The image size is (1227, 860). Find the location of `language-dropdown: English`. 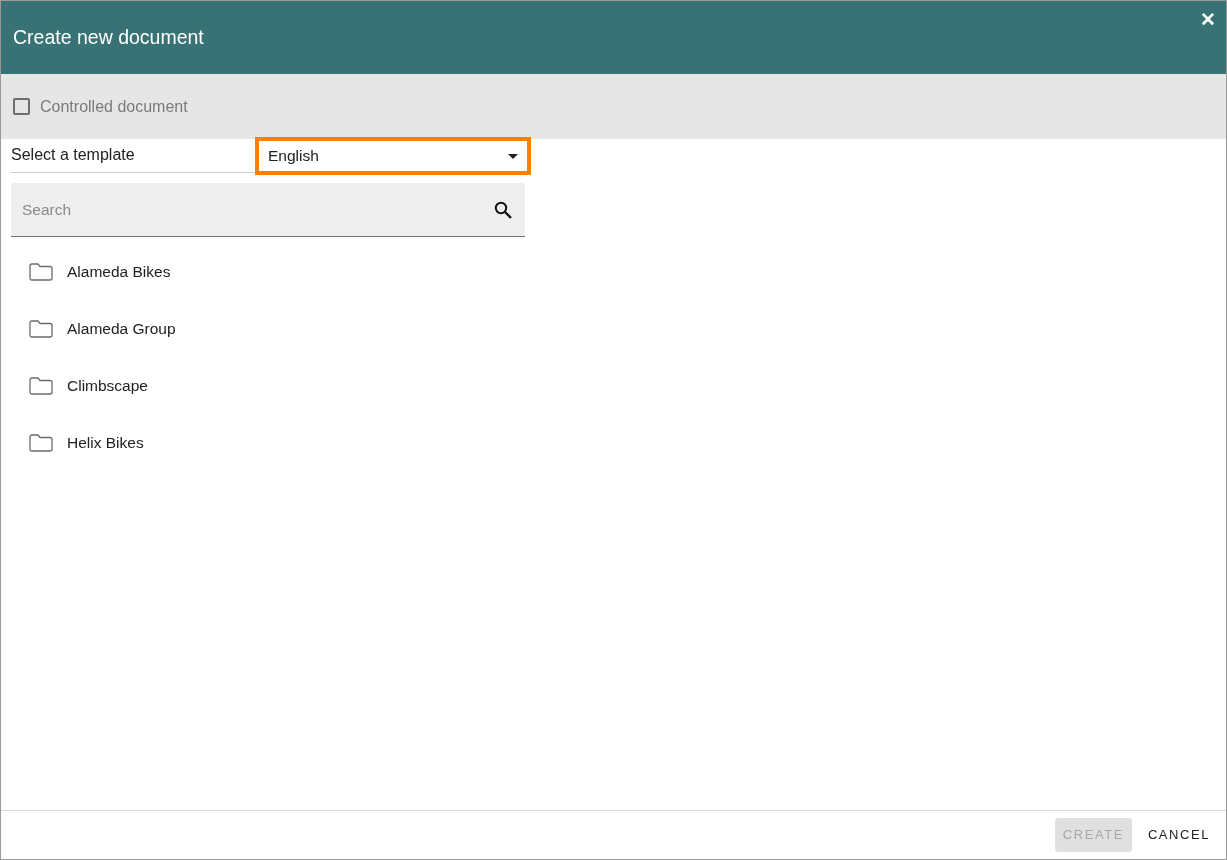

language-dropdown: English is located at coordinates (393, 156).